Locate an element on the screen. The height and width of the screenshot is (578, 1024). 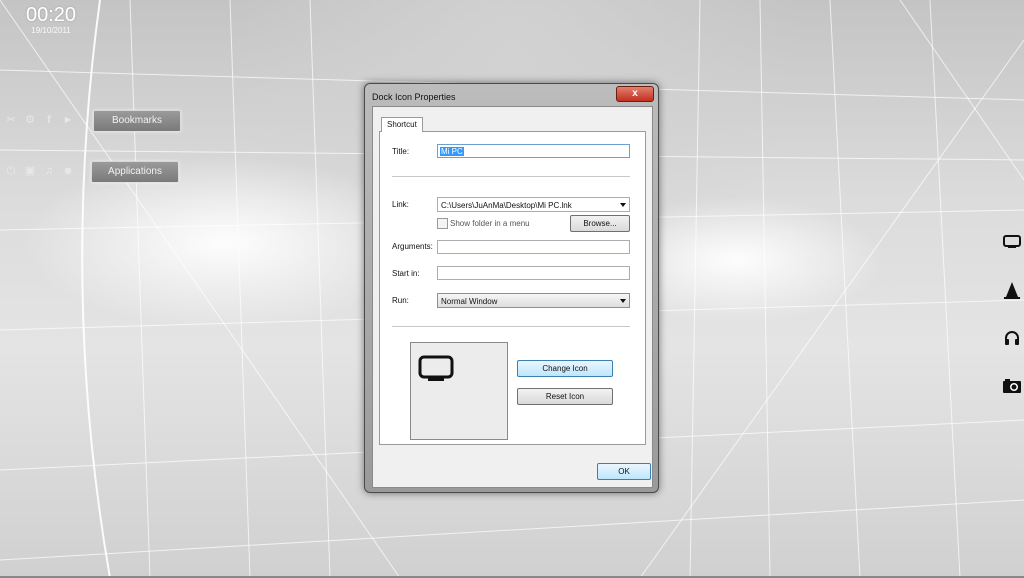
applications-bar: ⏻ ▣ ♫ ☻ Applications is located at coordinates (95, 172).